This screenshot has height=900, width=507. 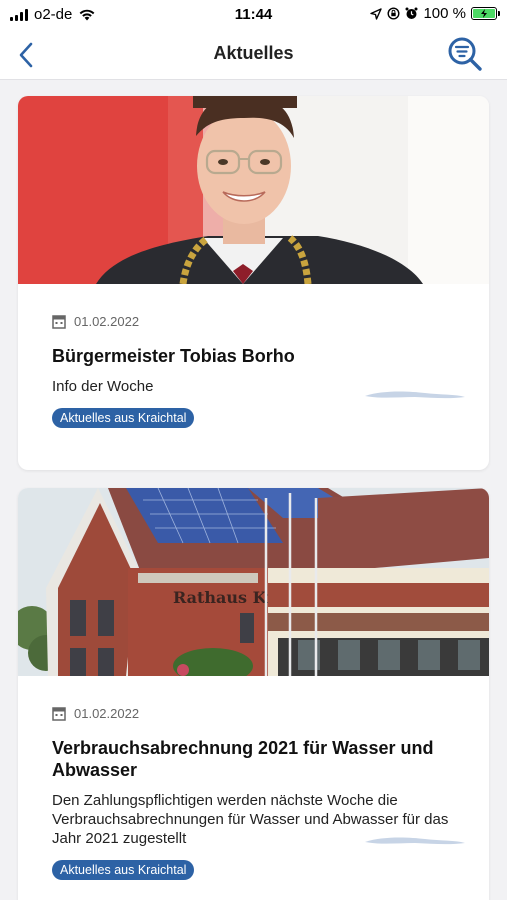 I want to click on lock-rotation-icon, so click(x=393, y=13).